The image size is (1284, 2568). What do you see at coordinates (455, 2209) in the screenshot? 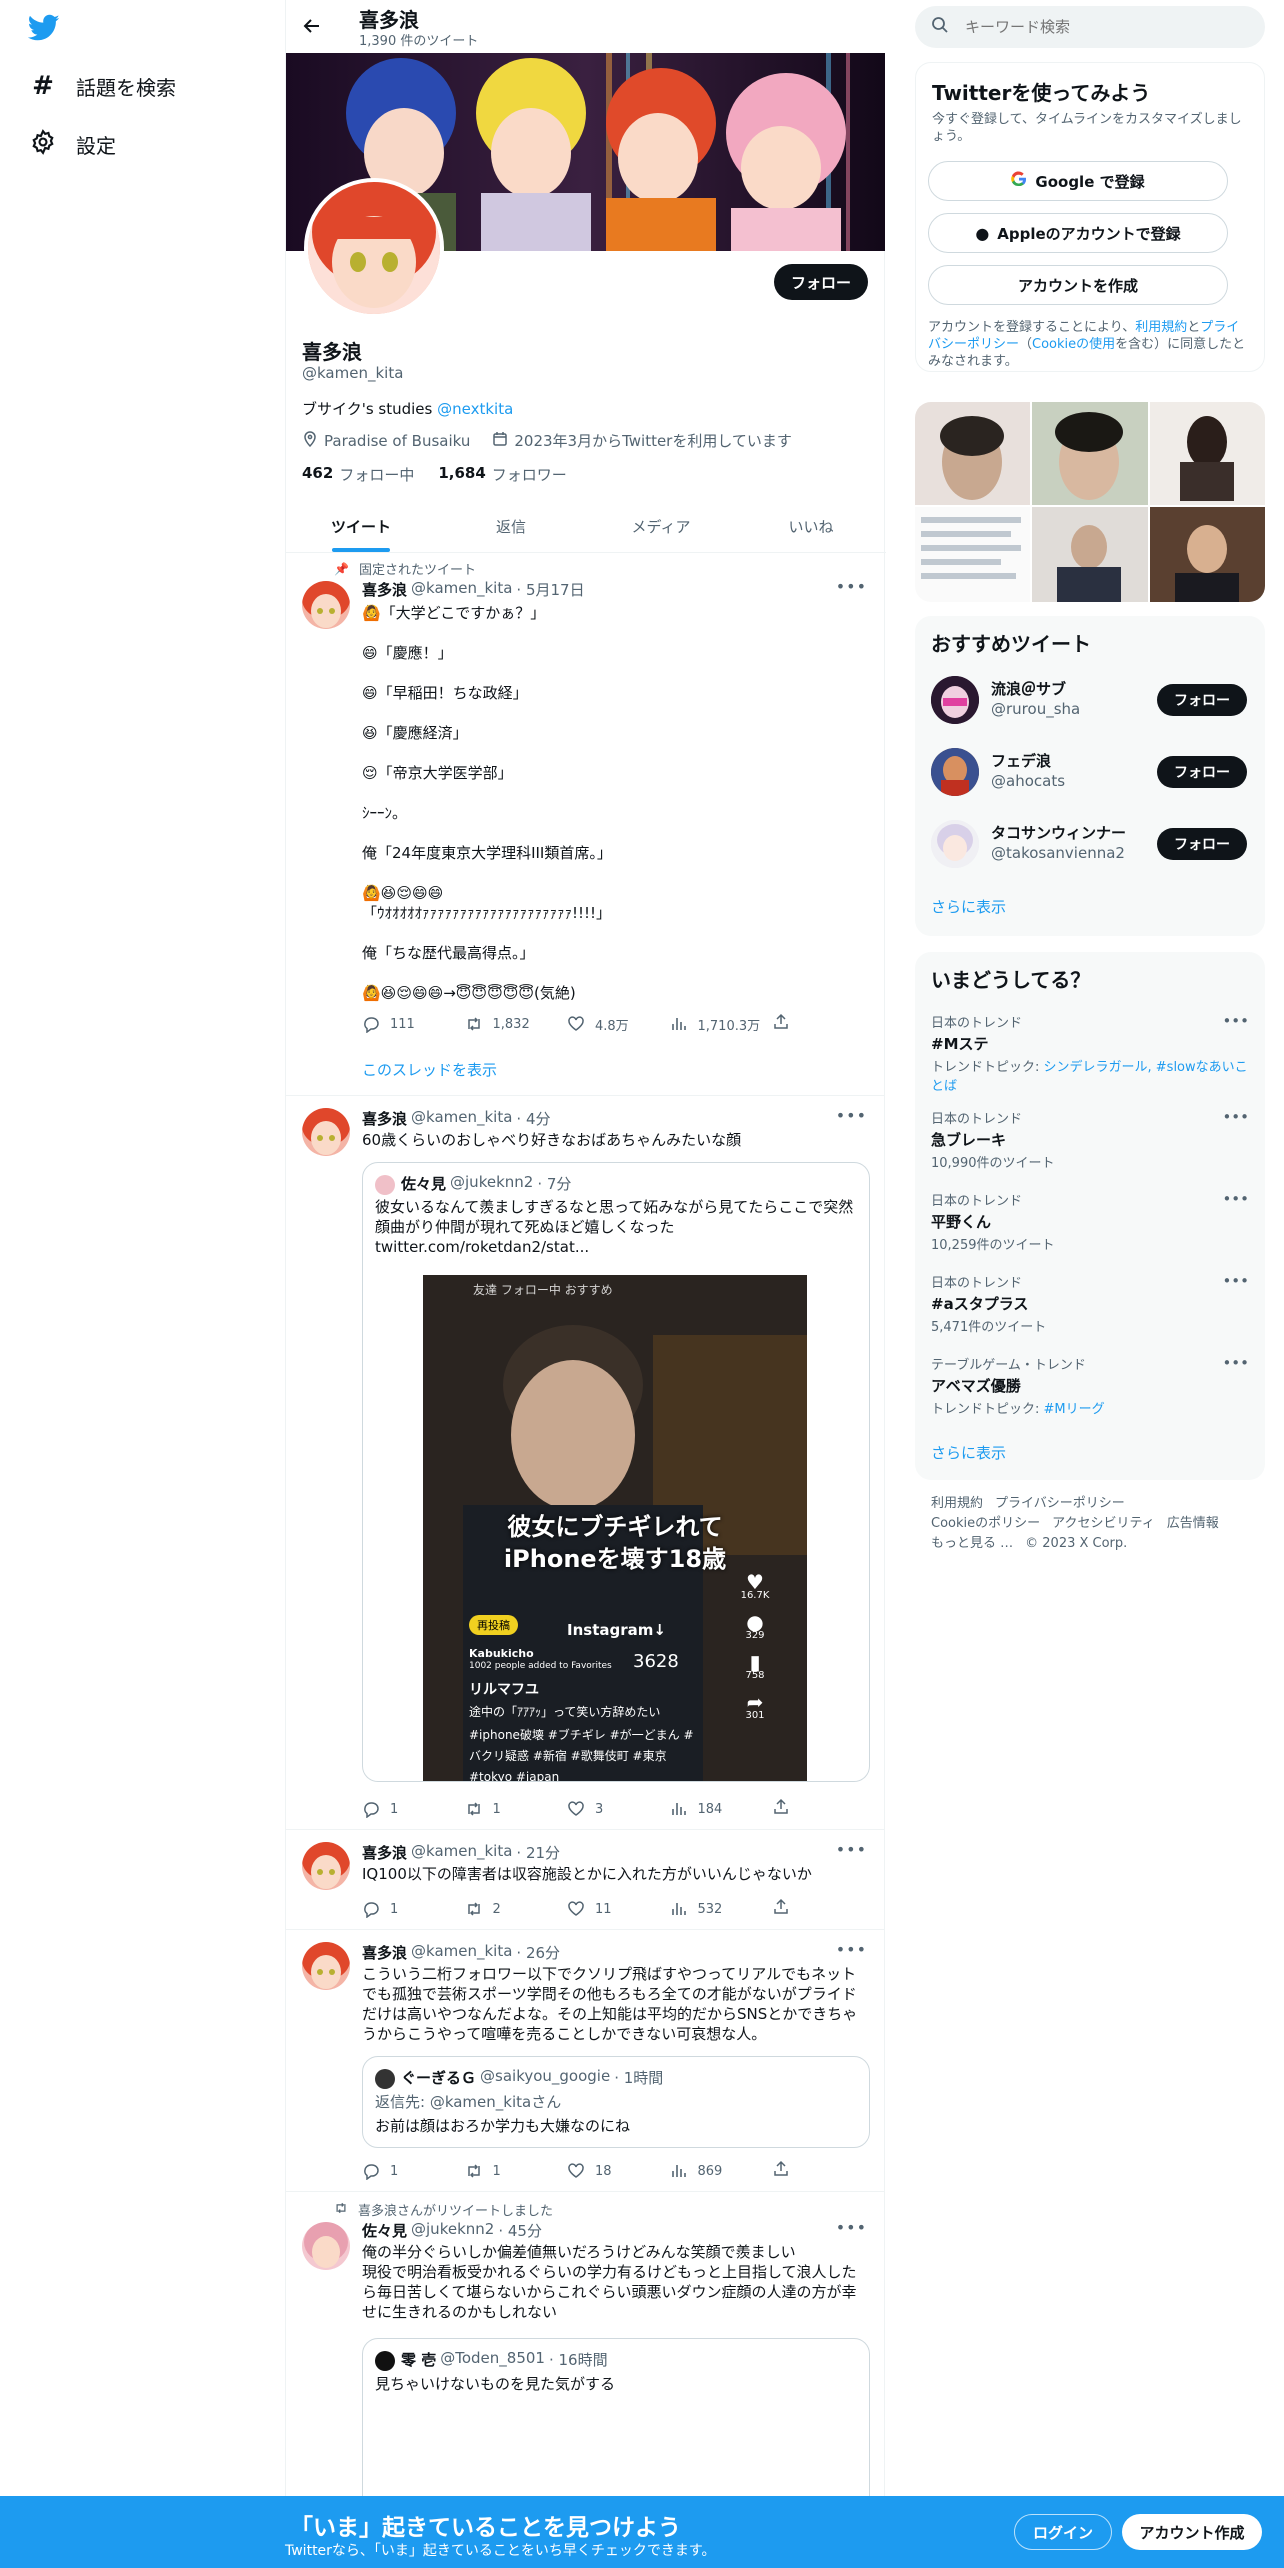
I see `retweeted-by: 喜多浪さんがリツイートしました` at bounding box center [455, 2209].